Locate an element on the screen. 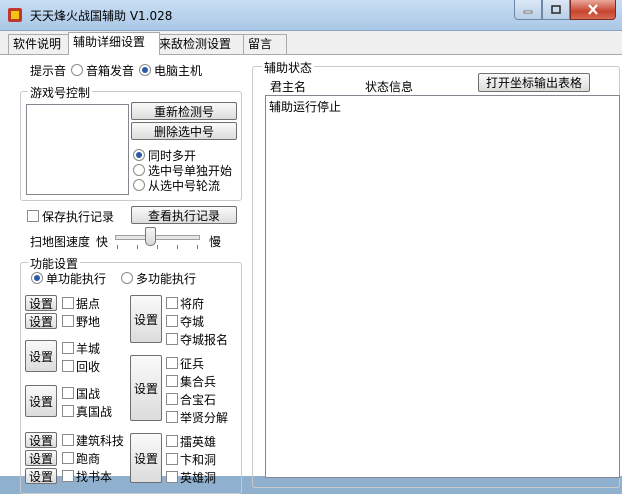 The height and width of the screenshot is (494, 622). feature-label: 回收 is located at coordinates (88, 367).